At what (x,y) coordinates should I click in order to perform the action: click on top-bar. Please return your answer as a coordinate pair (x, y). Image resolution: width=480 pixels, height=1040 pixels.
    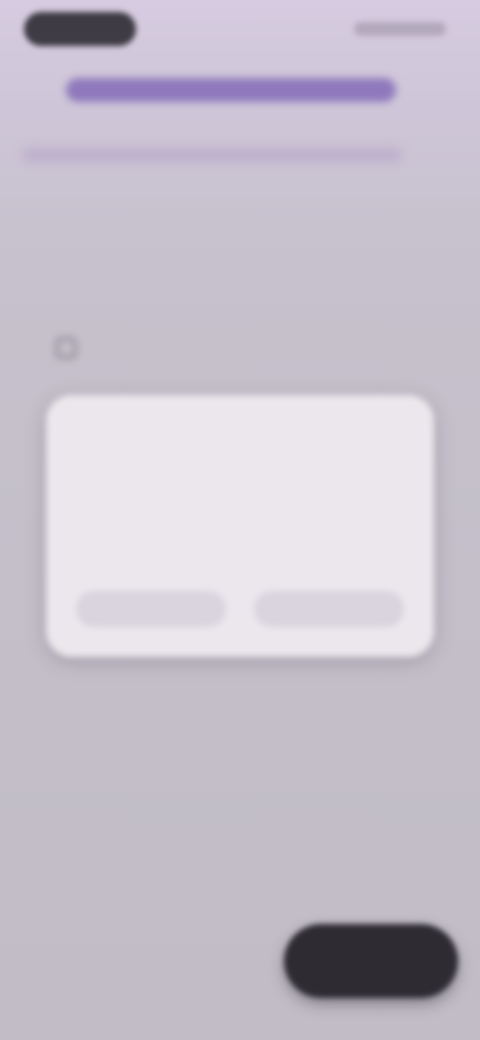
    Looking at the image, I should click on (240, 30).